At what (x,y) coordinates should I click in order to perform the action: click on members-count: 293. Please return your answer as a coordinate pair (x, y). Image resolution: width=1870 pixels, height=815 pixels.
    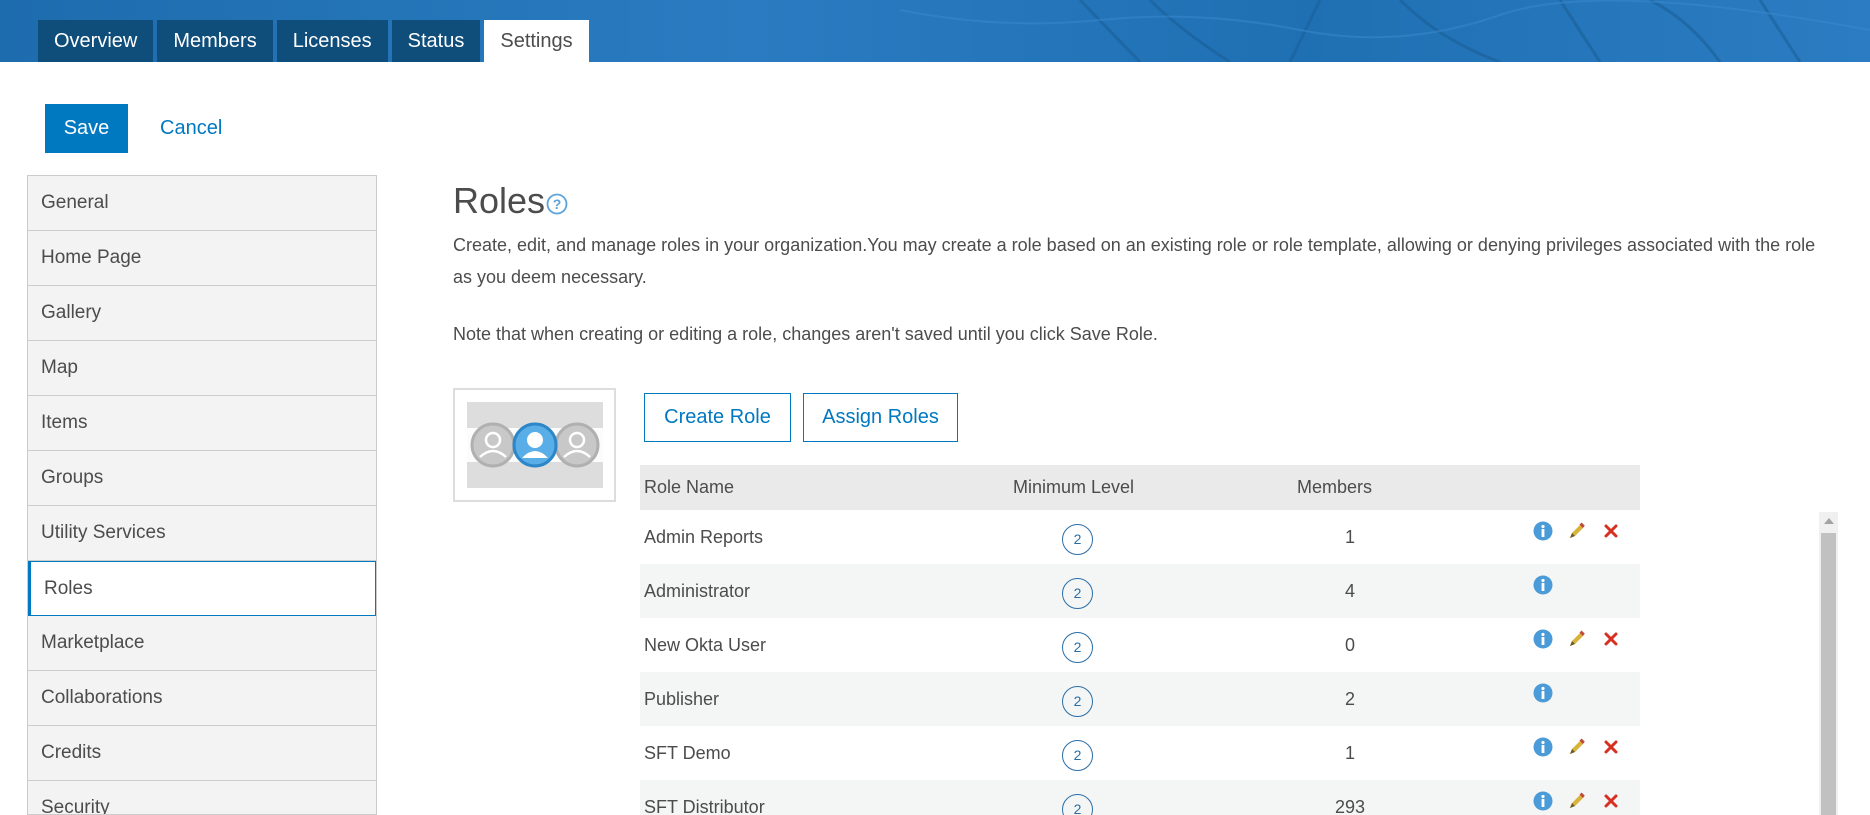
    Looking at the image, I should click on (1350, 806).